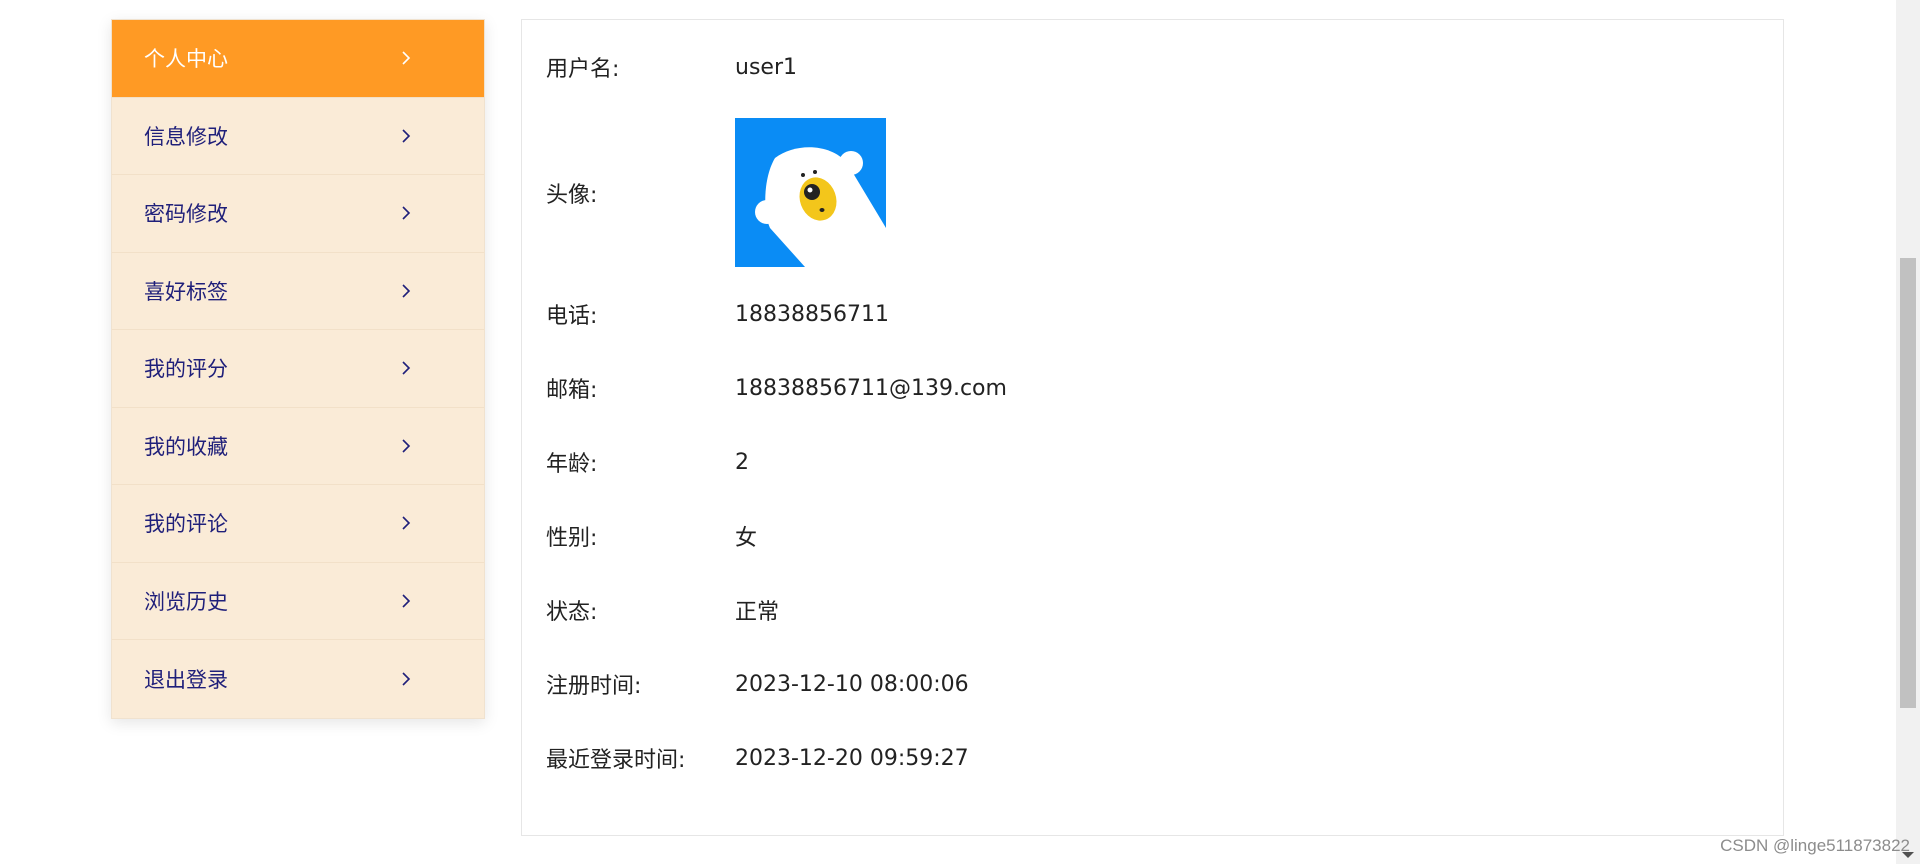 This screenshot has width=1920, height=864. Describe the element at coordinates (298, 601) in the screenshot. I see `sidebar-item-browse-history: 浏览历史` at that location.